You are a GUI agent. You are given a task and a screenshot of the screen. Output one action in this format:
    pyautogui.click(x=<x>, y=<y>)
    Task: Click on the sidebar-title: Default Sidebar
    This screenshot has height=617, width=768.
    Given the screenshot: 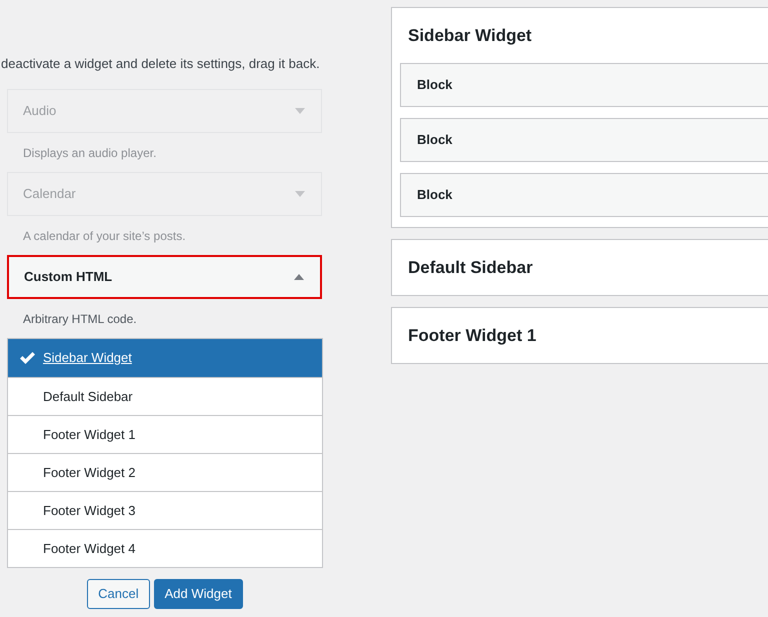 What is the action you would take?
    pyautogui.click(x=580, y=267)
    